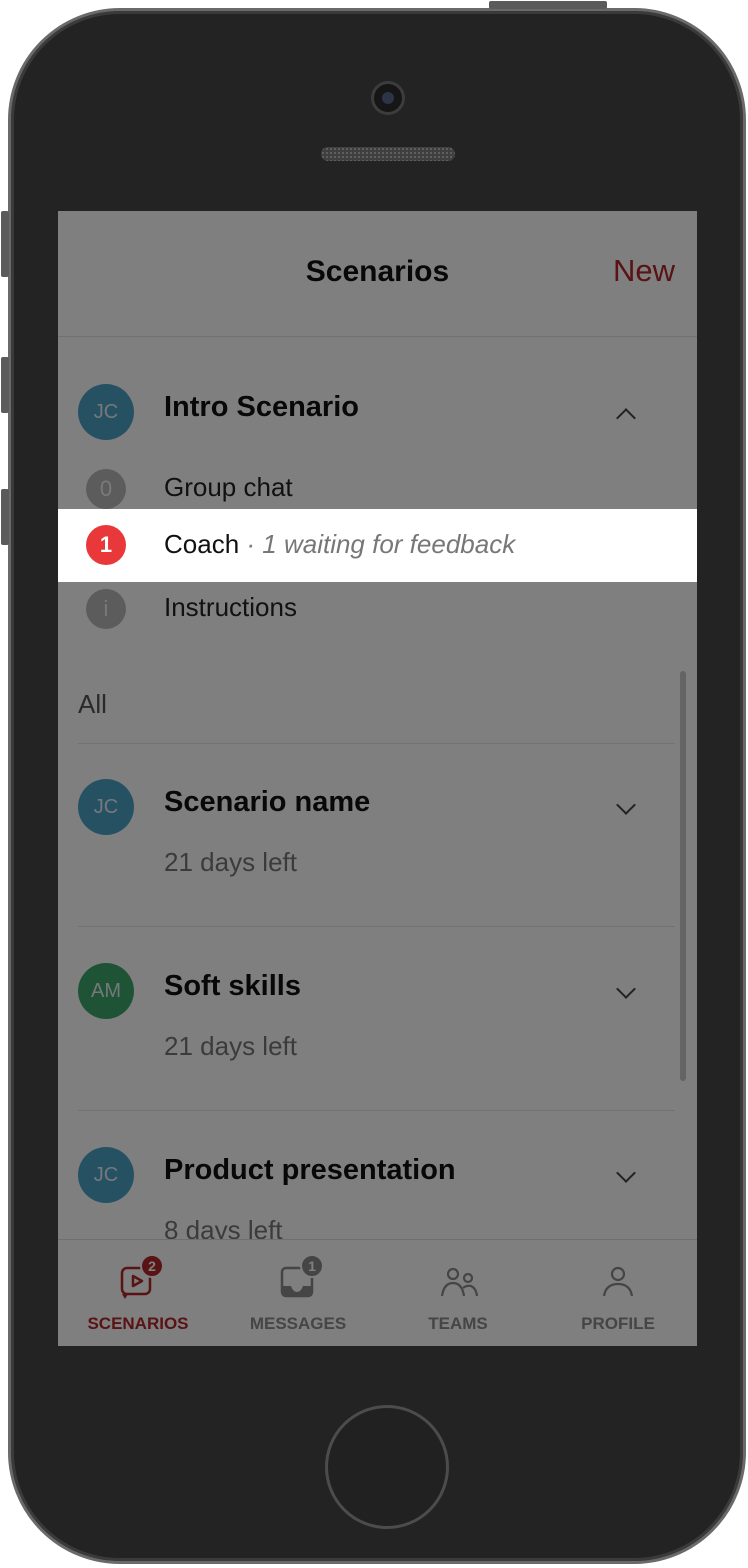  What do you see at coordinates (683, 876) in the screenshot?
I see `scrollbar` at bounding box center [683, 876].